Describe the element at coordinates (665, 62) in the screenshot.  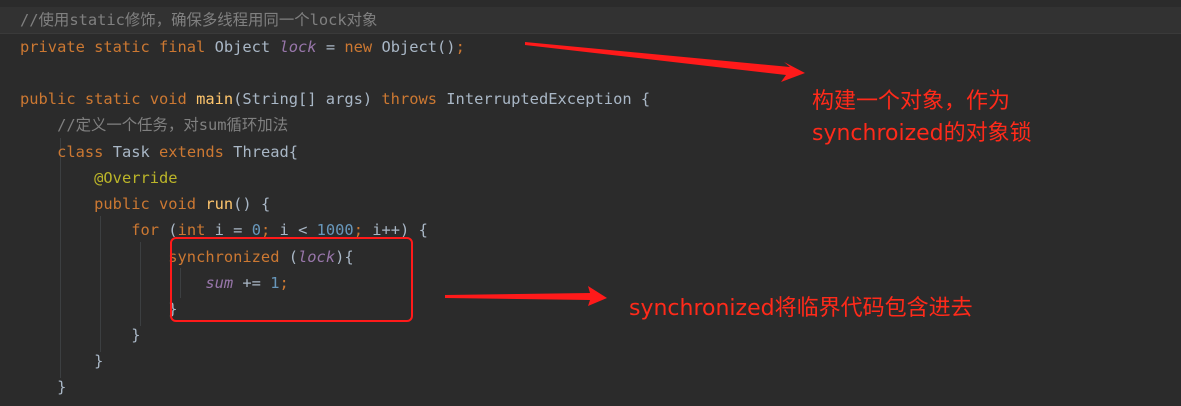
I see `lock-arrow-icon` at that location.